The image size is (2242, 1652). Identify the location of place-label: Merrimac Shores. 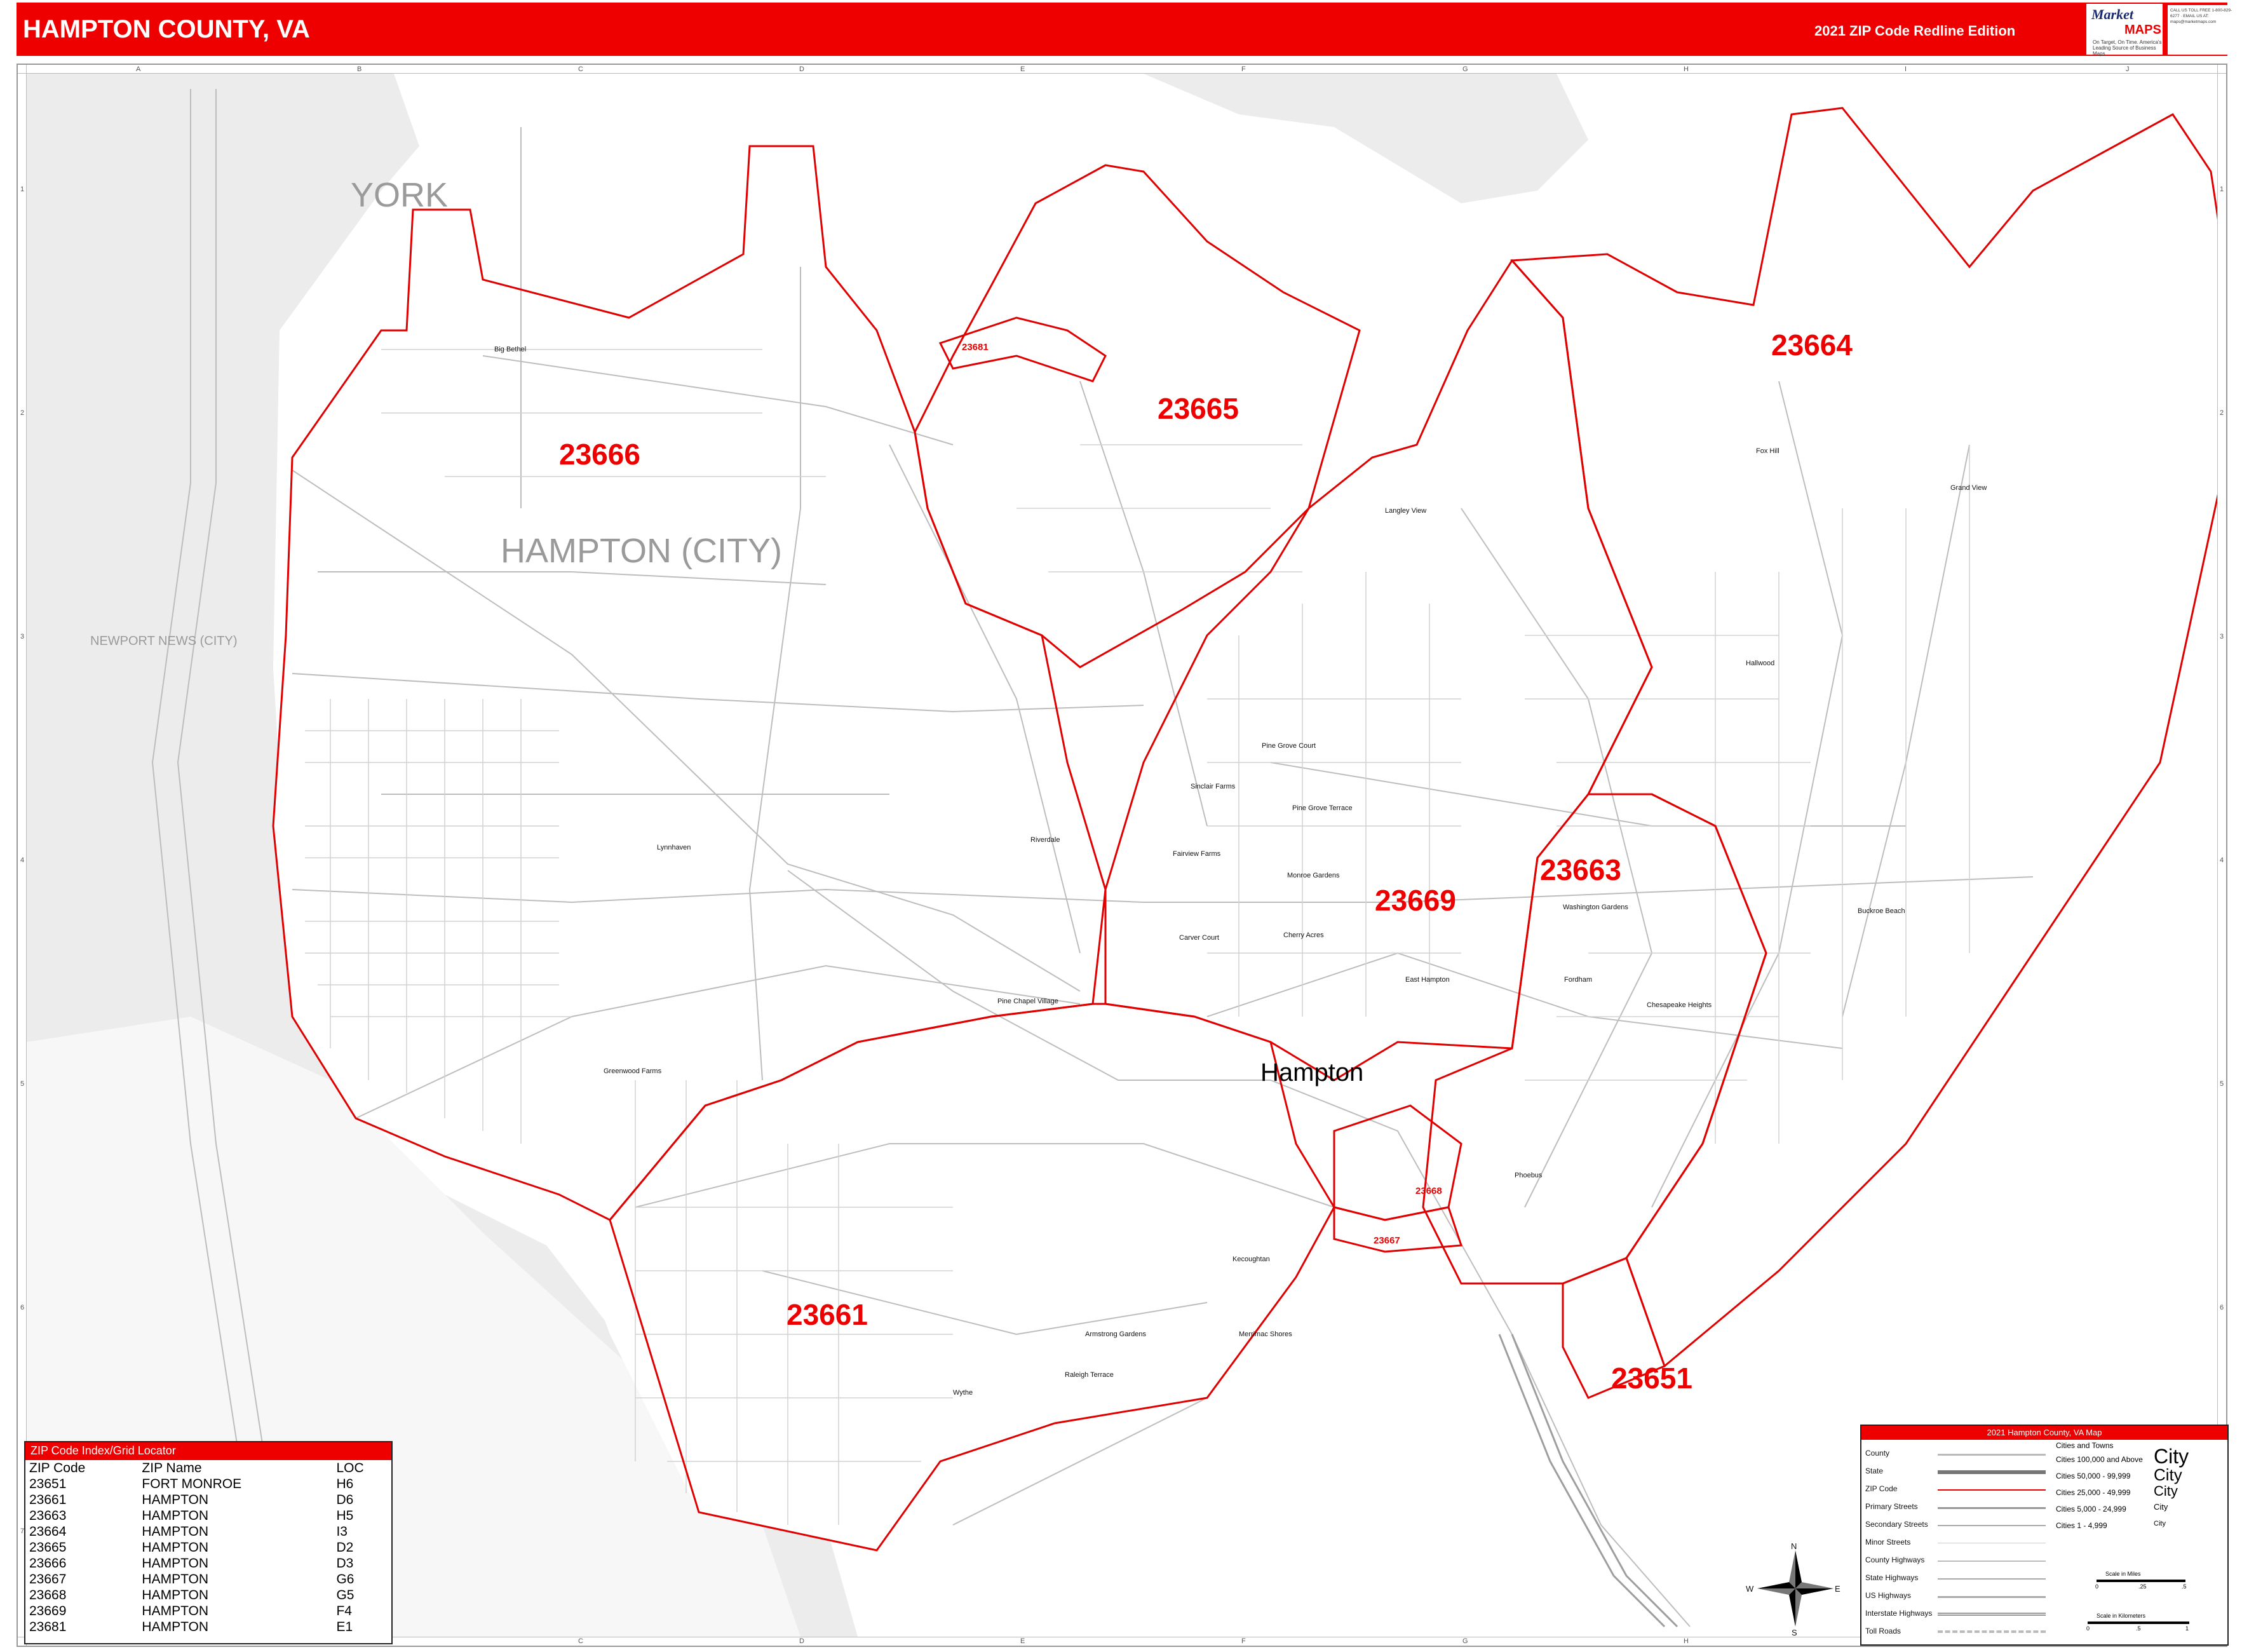
(1265, 1334).